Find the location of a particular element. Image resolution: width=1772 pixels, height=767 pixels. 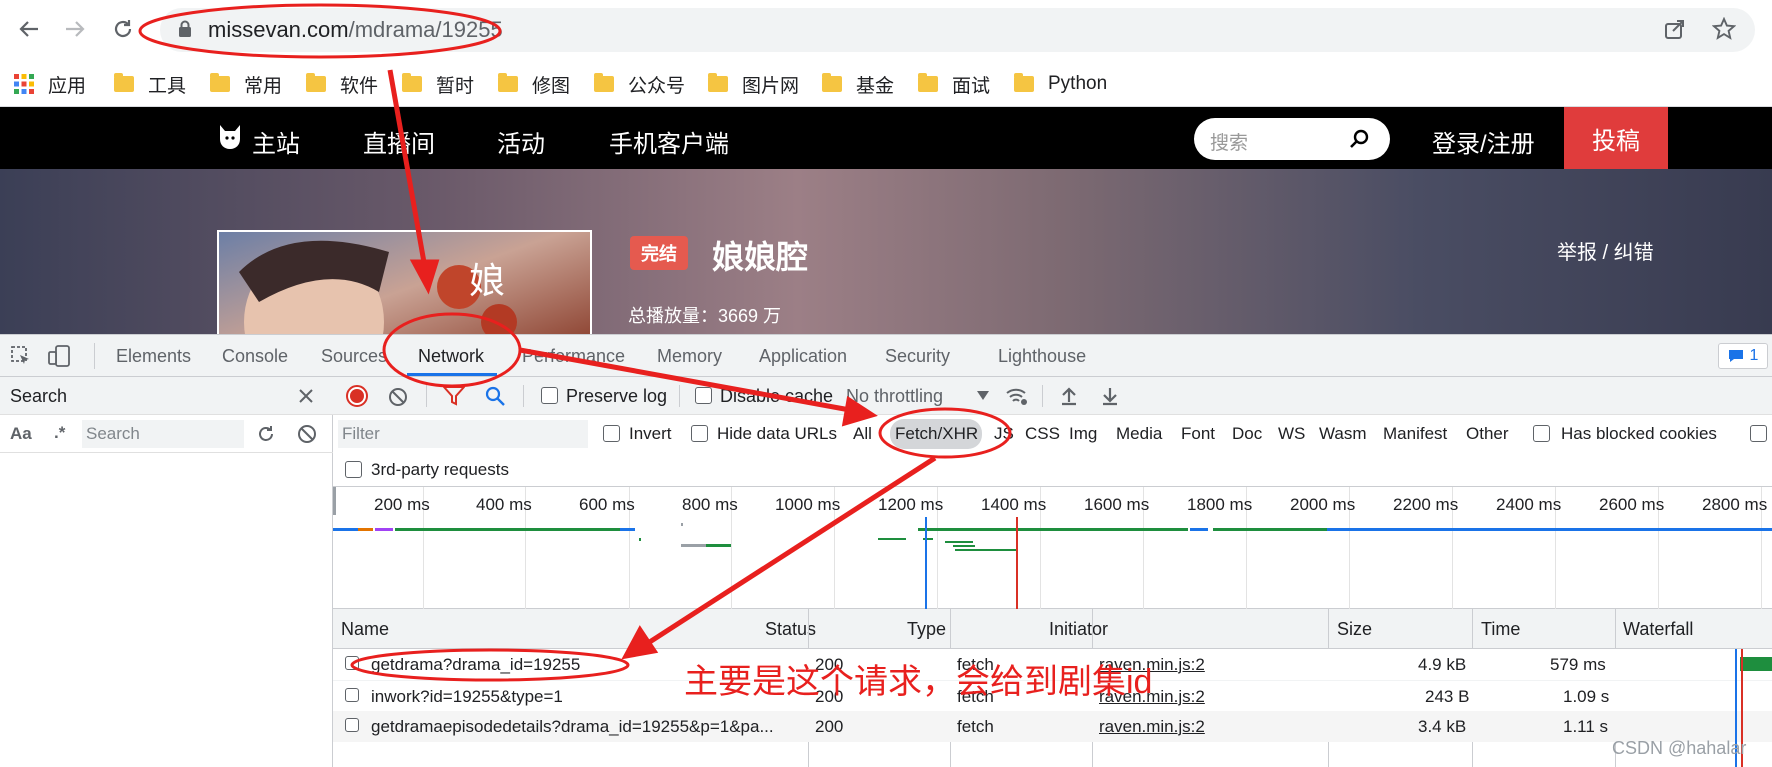

tab-console: Console is located at coordinates (255, 356).